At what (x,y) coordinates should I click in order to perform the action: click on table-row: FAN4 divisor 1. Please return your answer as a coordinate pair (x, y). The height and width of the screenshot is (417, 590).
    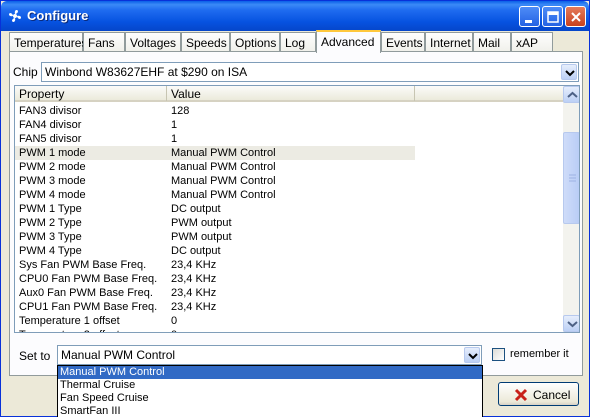
    Looking at the image, I should click on (215, 125).